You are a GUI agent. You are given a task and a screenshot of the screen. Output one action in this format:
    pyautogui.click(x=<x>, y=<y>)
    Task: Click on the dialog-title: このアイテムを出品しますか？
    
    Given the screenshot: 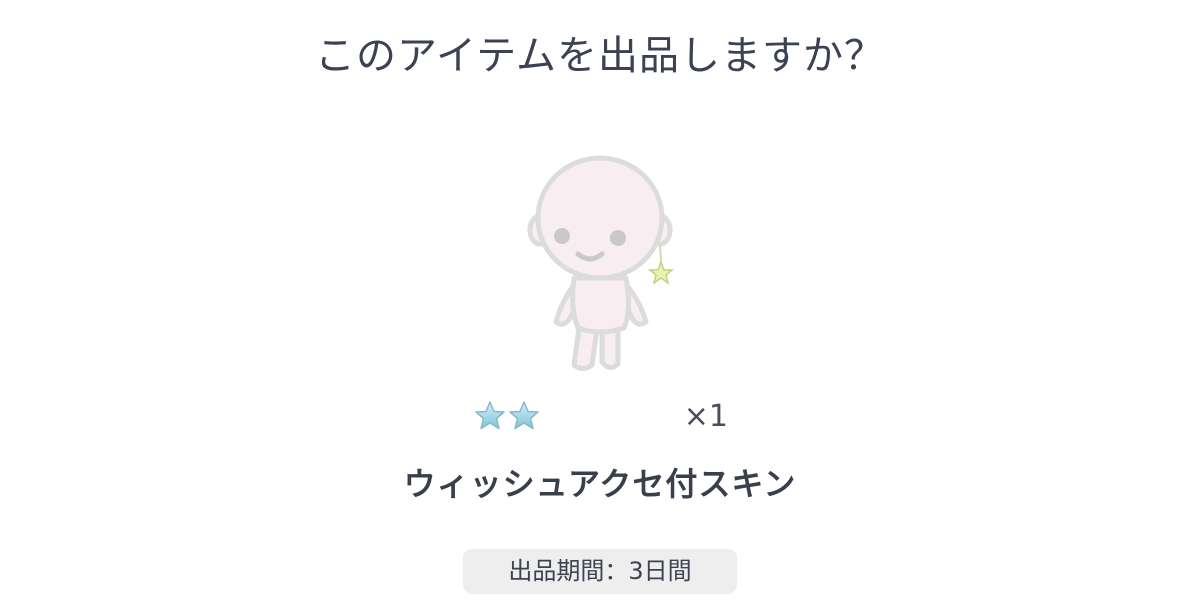 What is the action you would take?
    pyautogui.click(x=600, y=56)
    